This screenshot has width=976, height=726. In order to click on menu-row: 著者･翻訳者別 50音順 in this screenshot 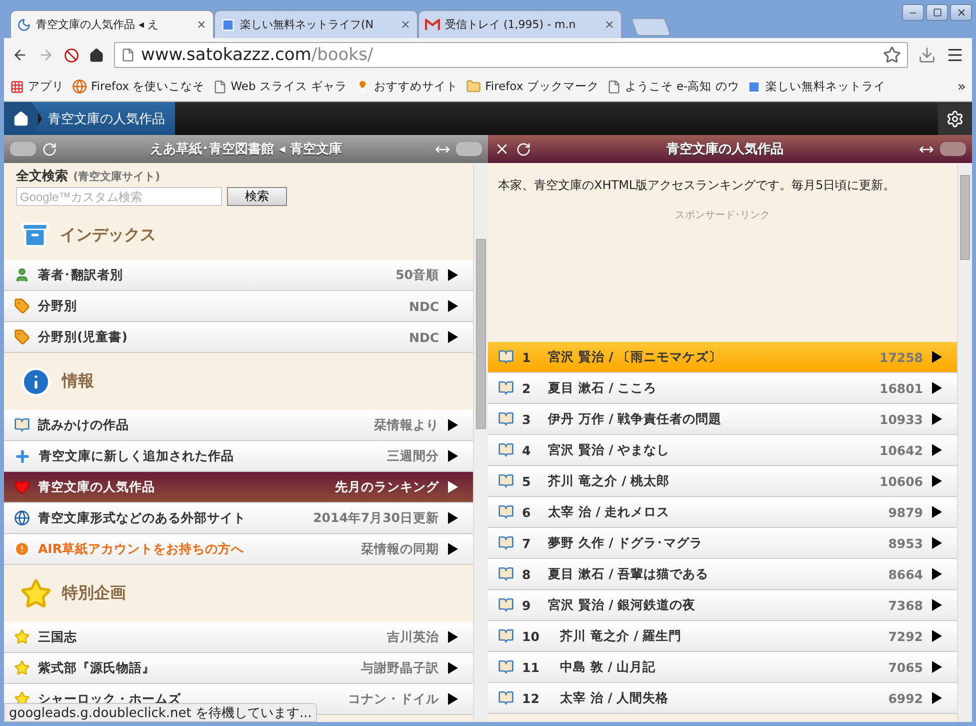, I will do `click(238, 275)`.